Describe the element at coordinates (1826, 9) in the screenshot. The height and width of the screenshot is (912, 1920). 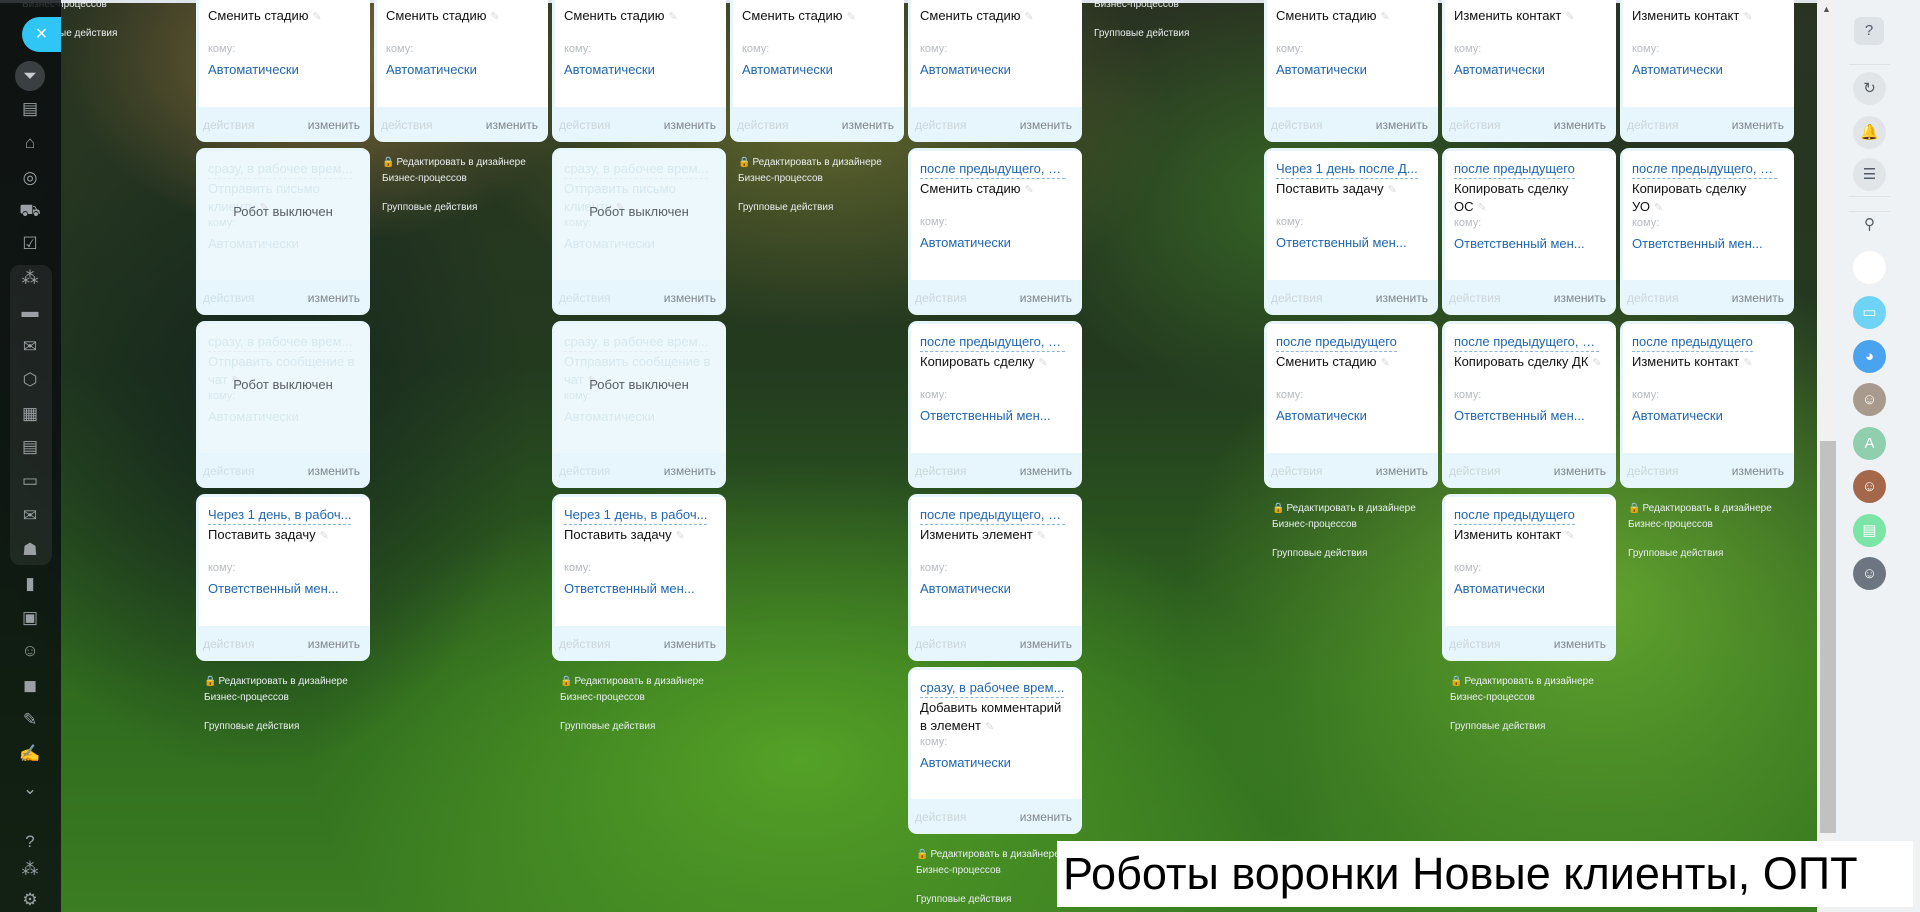
I see `scroll-up-arrow-icon: ▲` at that location.